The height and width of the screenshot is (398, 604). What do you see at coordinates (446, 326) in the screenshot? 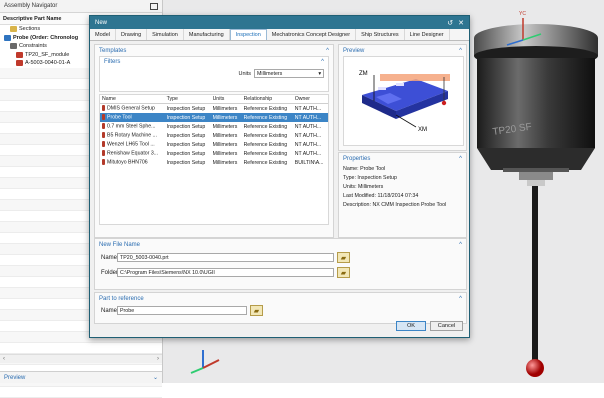
I see `cancel-button: Cancel` at bounding box center [446, 326].